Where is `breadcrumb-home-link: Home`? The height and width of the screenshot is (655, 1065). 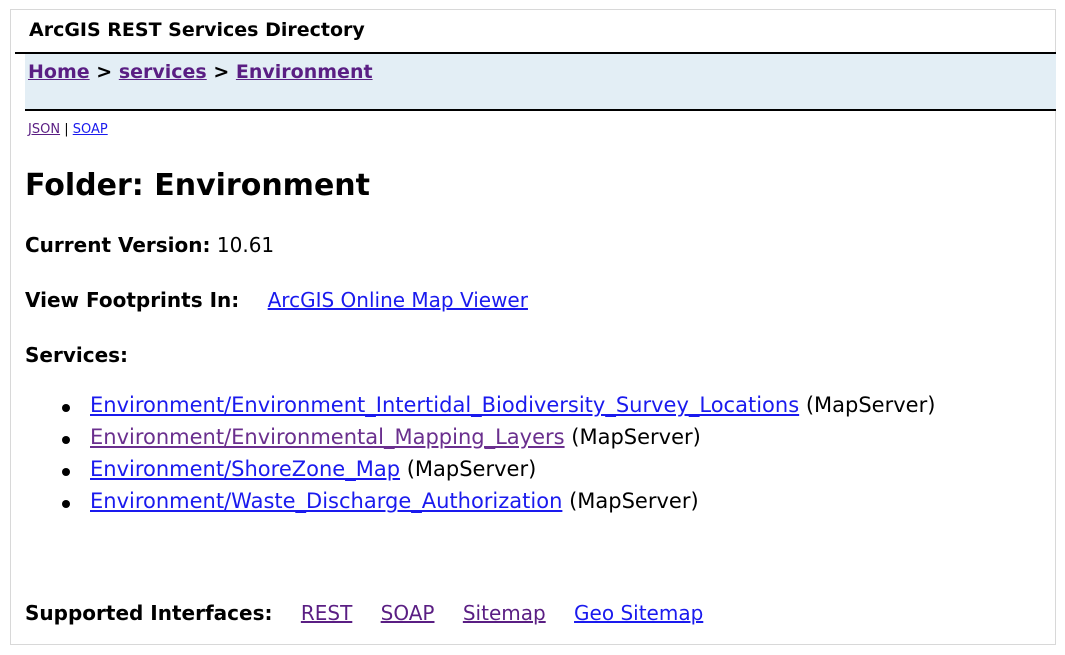 breadcrumb-home-link: Home is located at coordinates (59, 72).